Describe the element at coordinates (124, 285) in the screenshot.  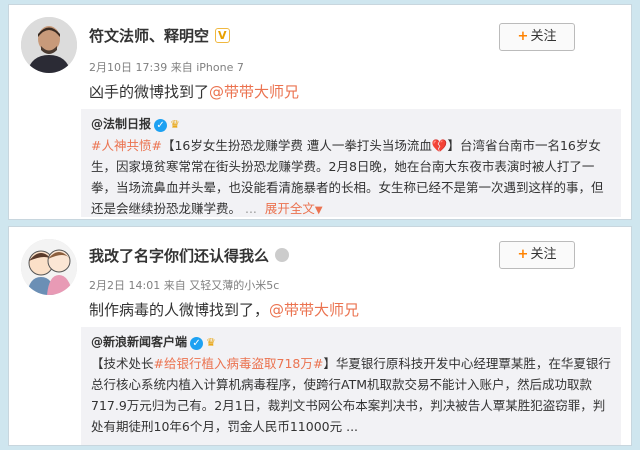
I see `timestamp: 2月2日 14:01` at that location.